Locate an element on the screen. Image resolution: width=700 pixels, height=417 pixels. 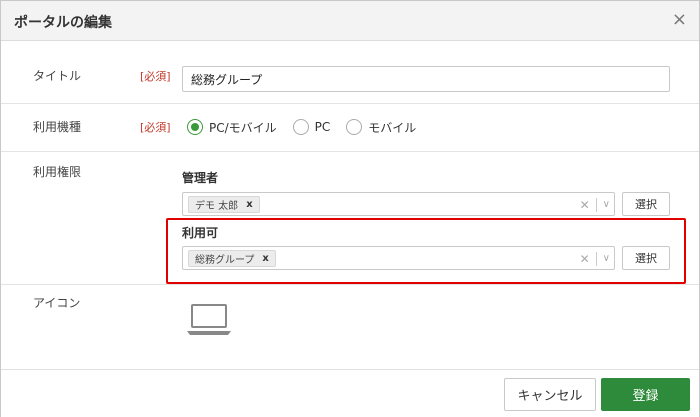
dialog-title: ポータルの編集 is located at coordinates (63, 23).